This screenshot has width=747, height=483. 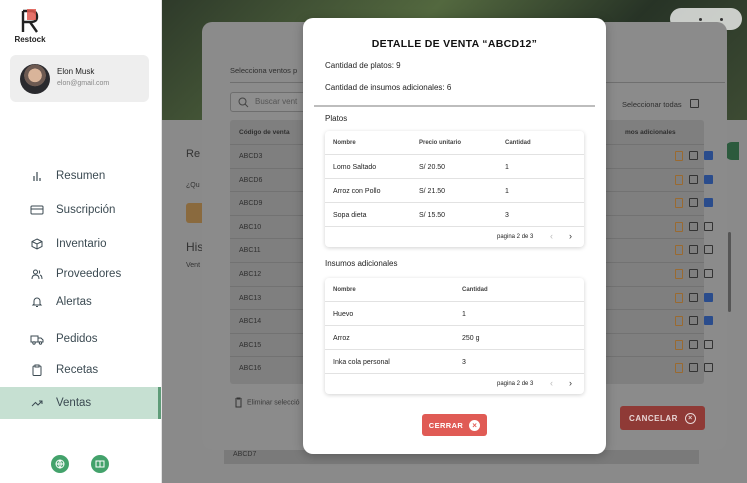 I want to click on sidebar-item-proveedores: Proveedores, so click(x=80, y=274).